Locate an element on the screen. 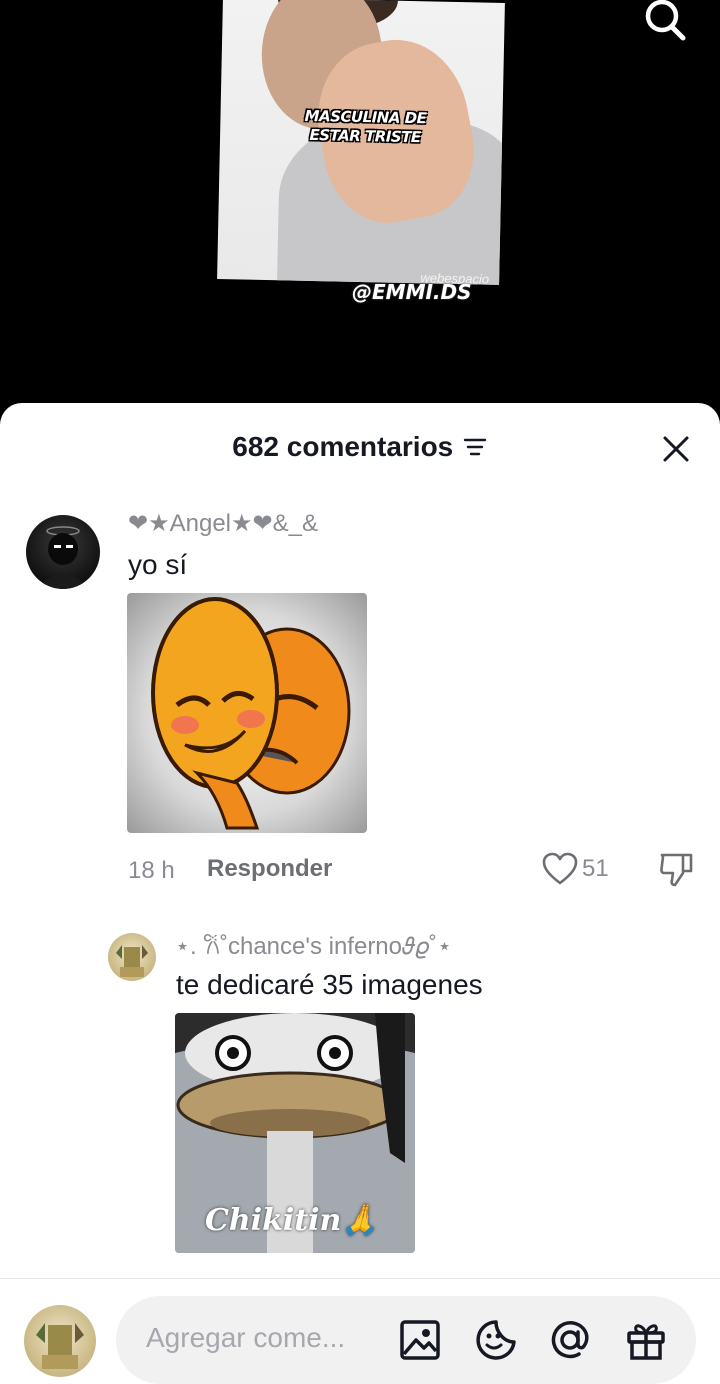 The width and height of the screenshot is (720, 1384). comment-time: 18 h is located at coordinates (151, 870).